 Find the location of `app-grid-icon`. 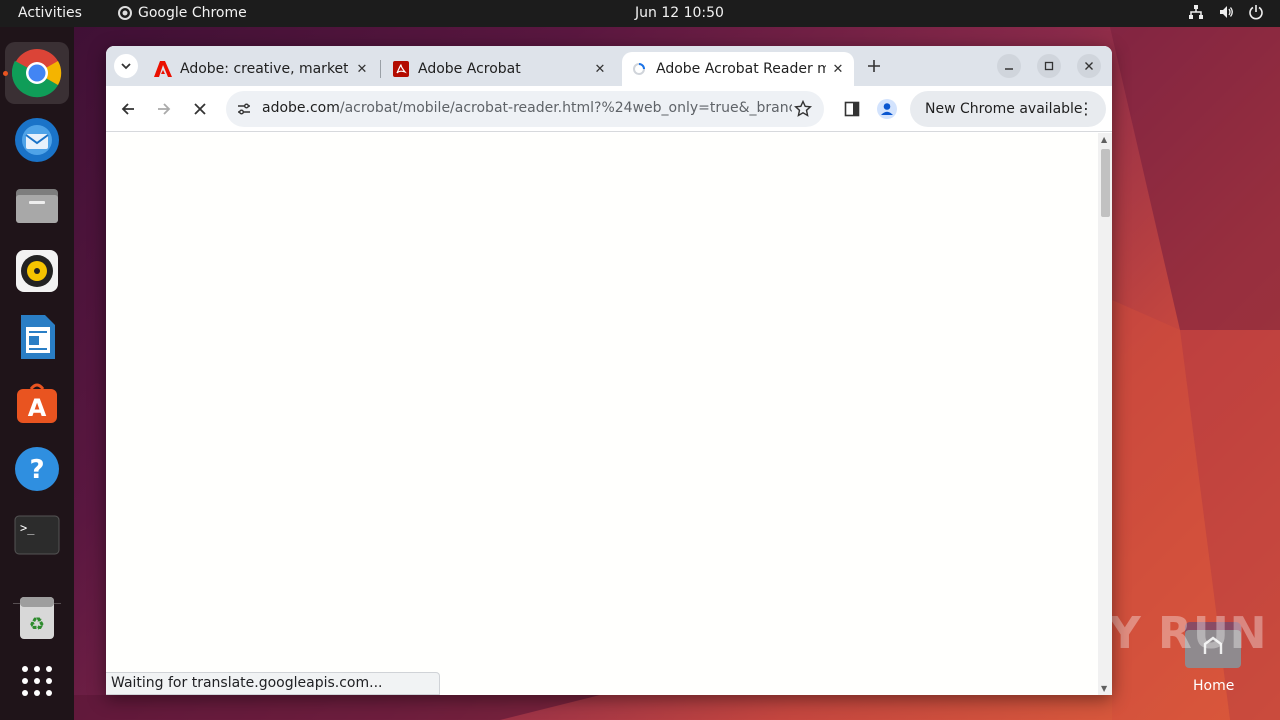

app-grid-icon is located at coordinates (37, 681).